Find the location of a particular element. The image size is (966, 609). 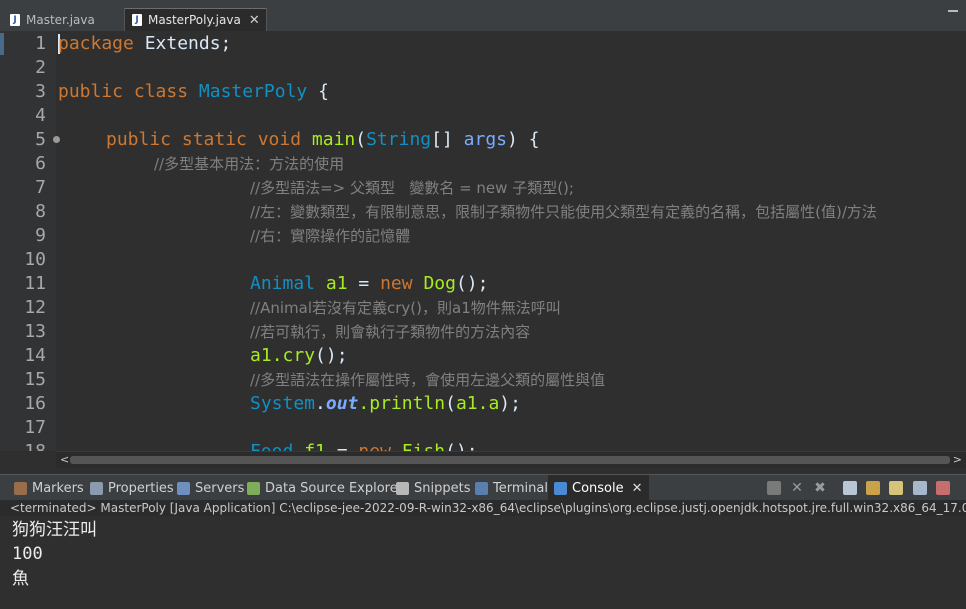

terminate-icon is located at coordinates (774, 488).